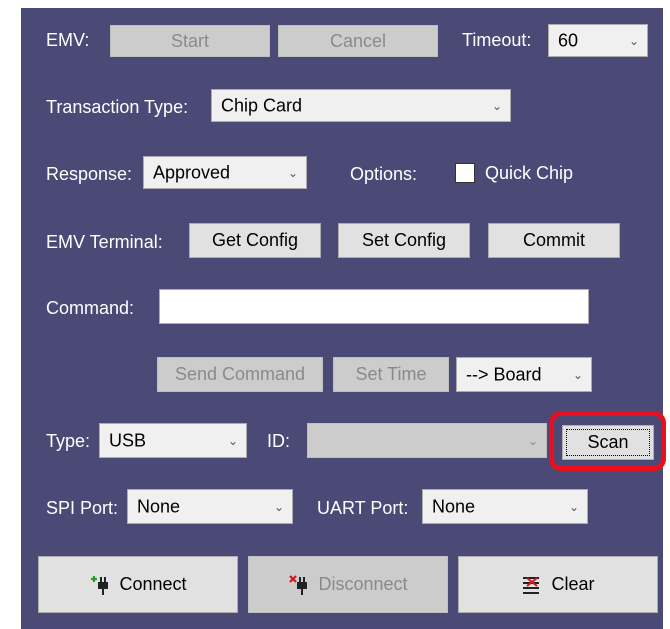  I want to click on timeout-value: 60, so click(568, 40).